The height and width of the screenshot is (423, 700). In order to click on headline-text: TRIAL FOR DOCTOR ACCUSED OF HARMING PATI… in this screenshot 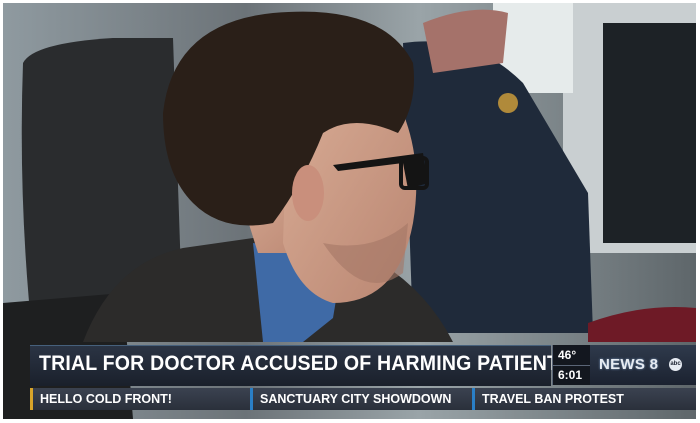, I will do `click(306, 363)`.